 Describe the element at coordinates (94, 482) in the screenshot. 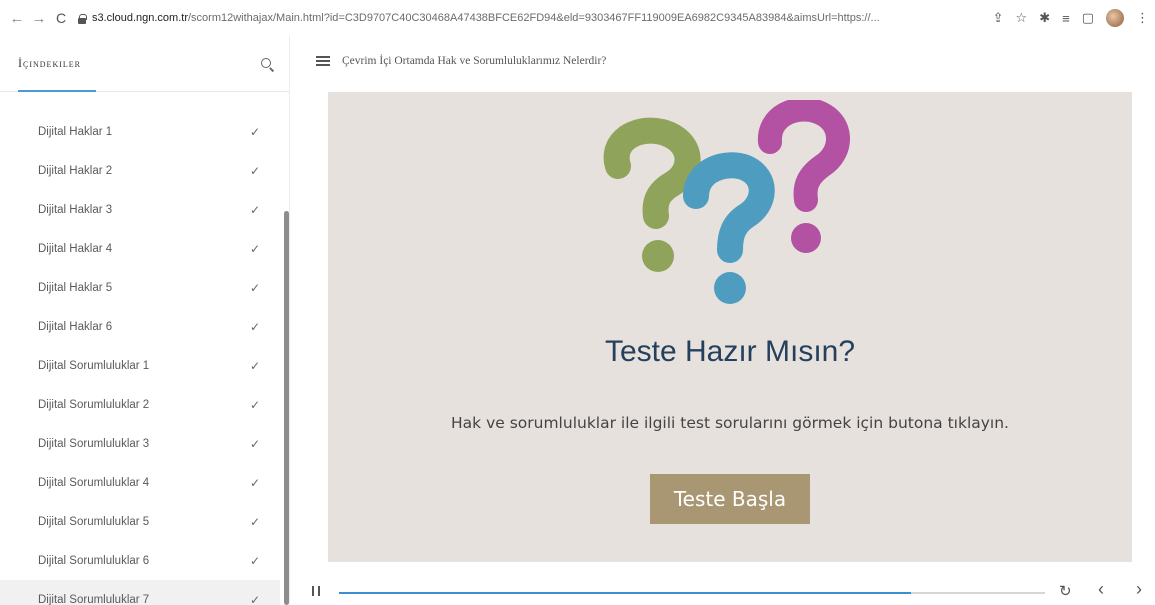

I see `sidebar-item-label: Dijital Sorumluluklar 4` at that location.